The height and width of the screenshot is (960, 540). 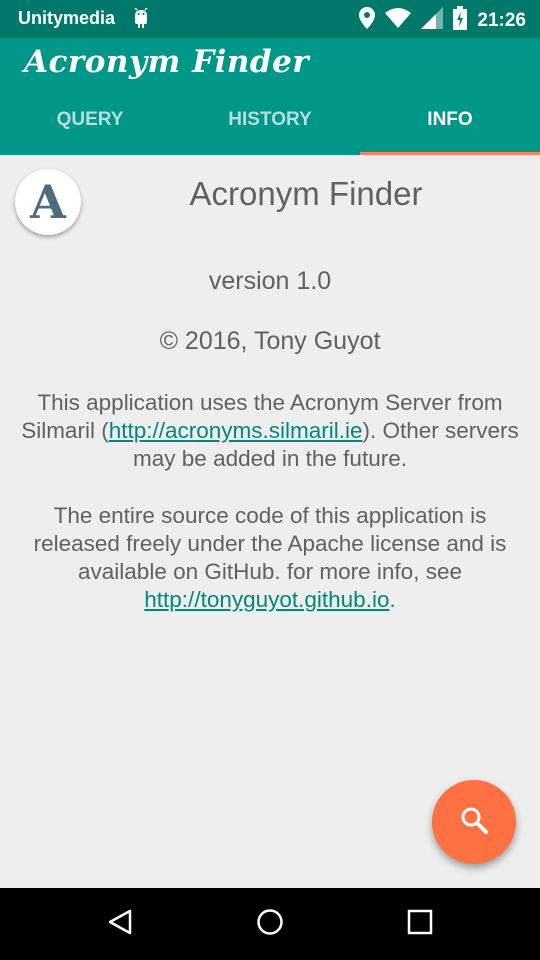 I want to click on recents-icon, so click(x=420, y=924).